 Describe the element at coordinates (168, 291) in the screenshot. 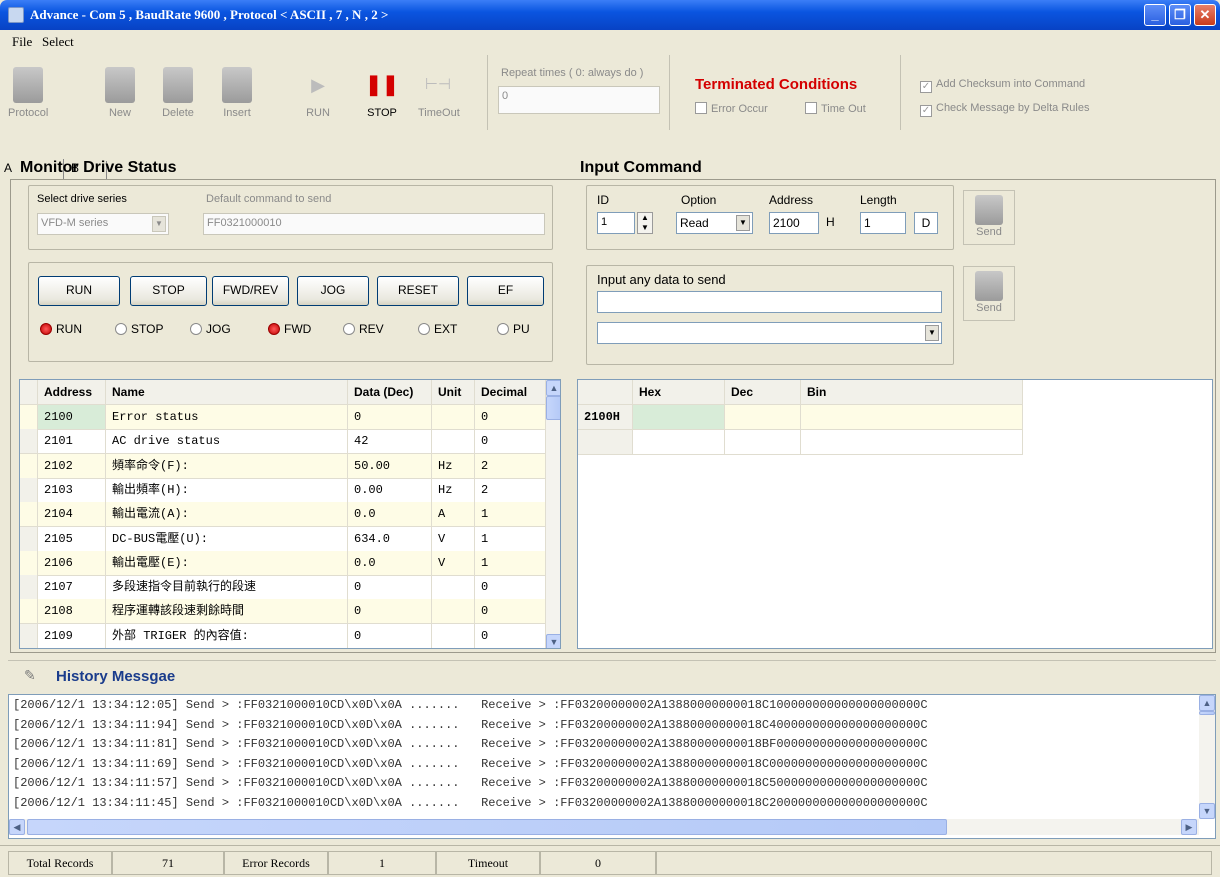

I see `stop-button: STOP` at that location.